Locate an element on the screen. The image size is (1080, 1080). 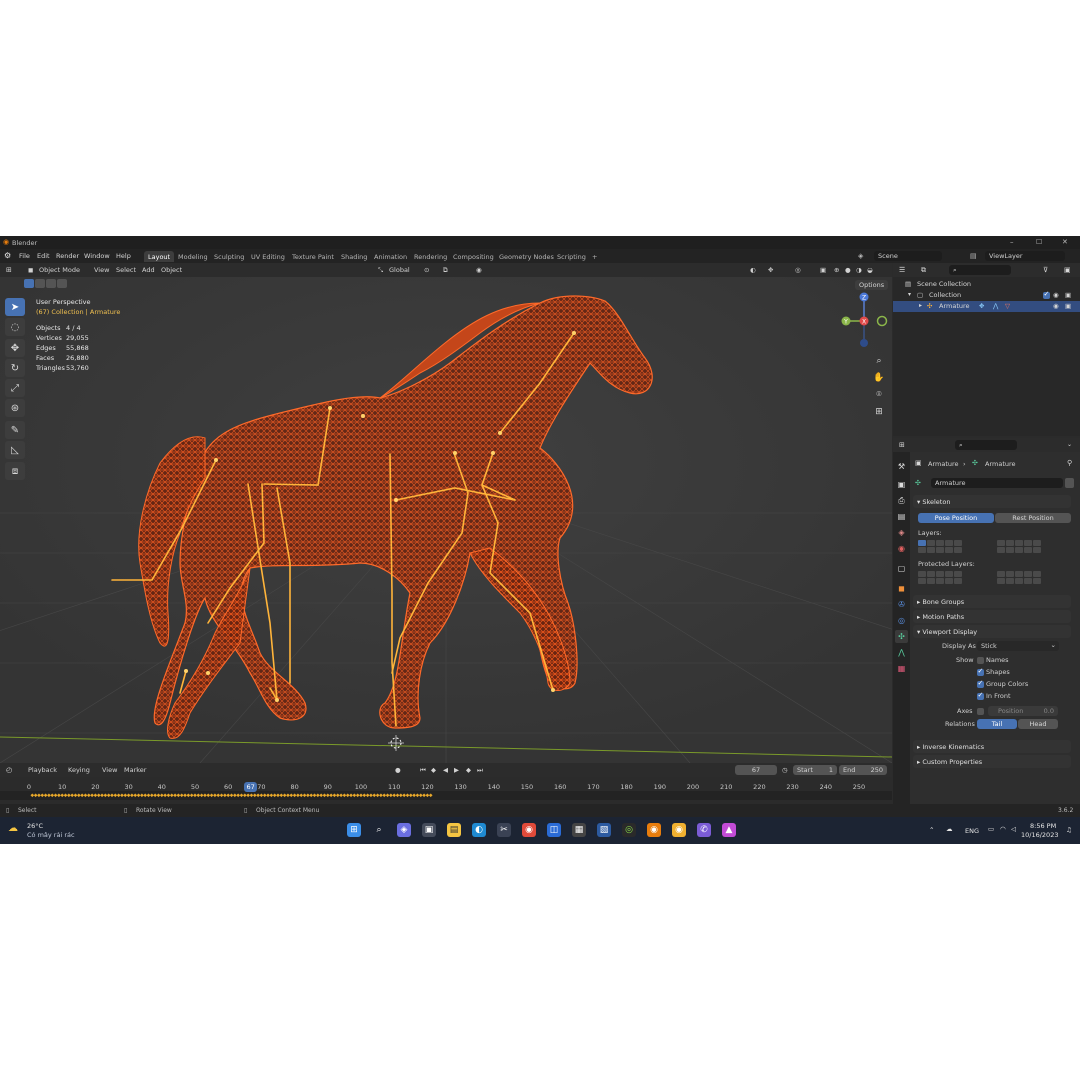
grid-view-icon: ⊞ is located at coordinates (879, 412).